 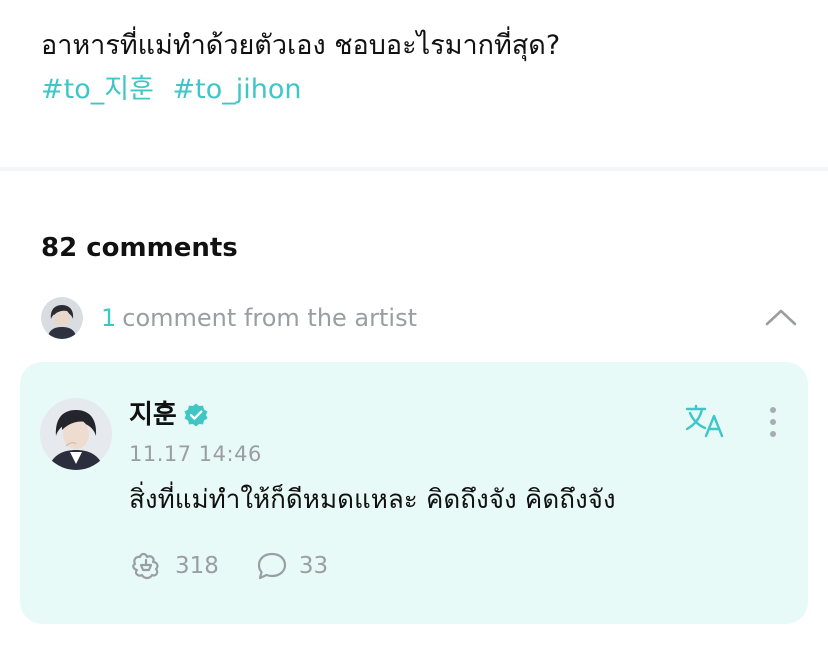 I want to click on artist-comments-label: 1 comment from the artist, so click(x=259, y=318).